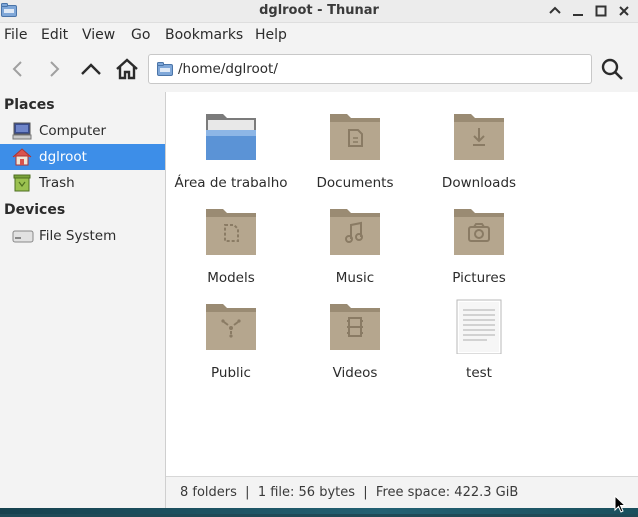  I want to click on places-heading: Places, so click(29, 105).